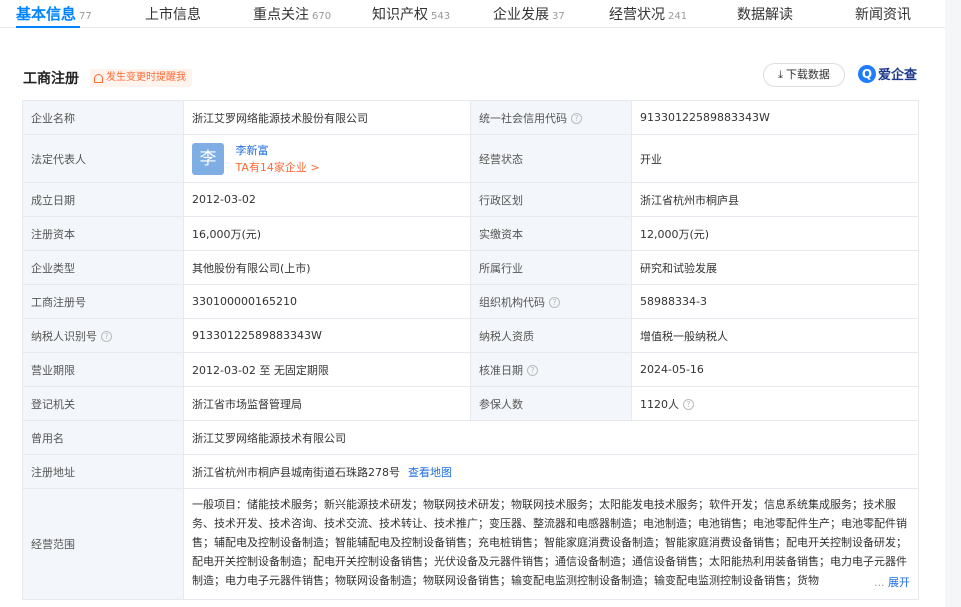  What do you see at coordinates (775, 403) in the screenshot?
I see `value-insured: 1120人?` at bounding box center [775, 403].